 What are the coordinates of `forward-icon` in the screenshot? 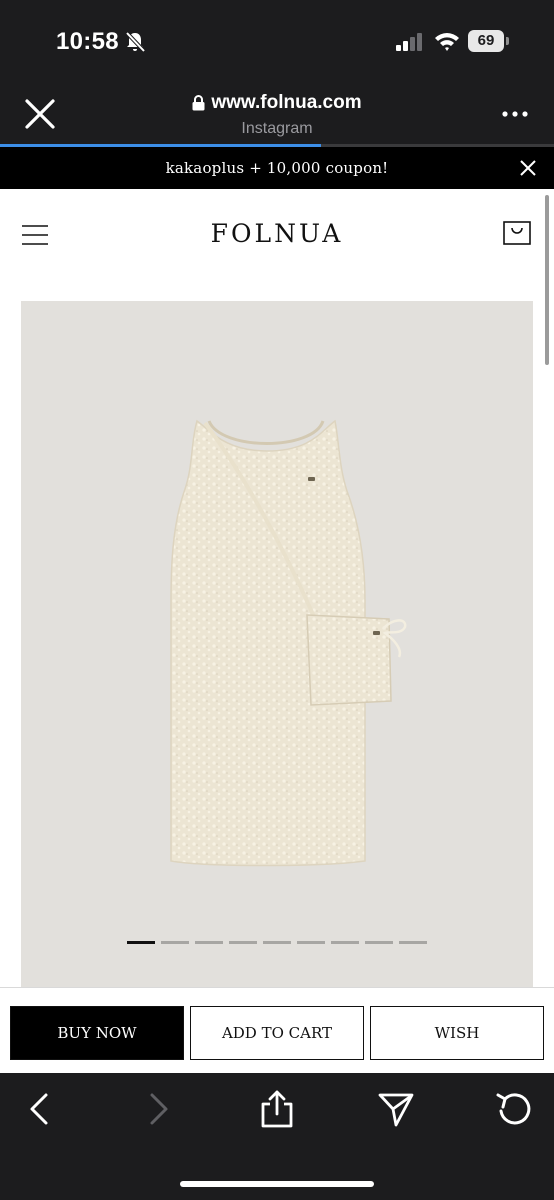 It's located at (159, 1109).